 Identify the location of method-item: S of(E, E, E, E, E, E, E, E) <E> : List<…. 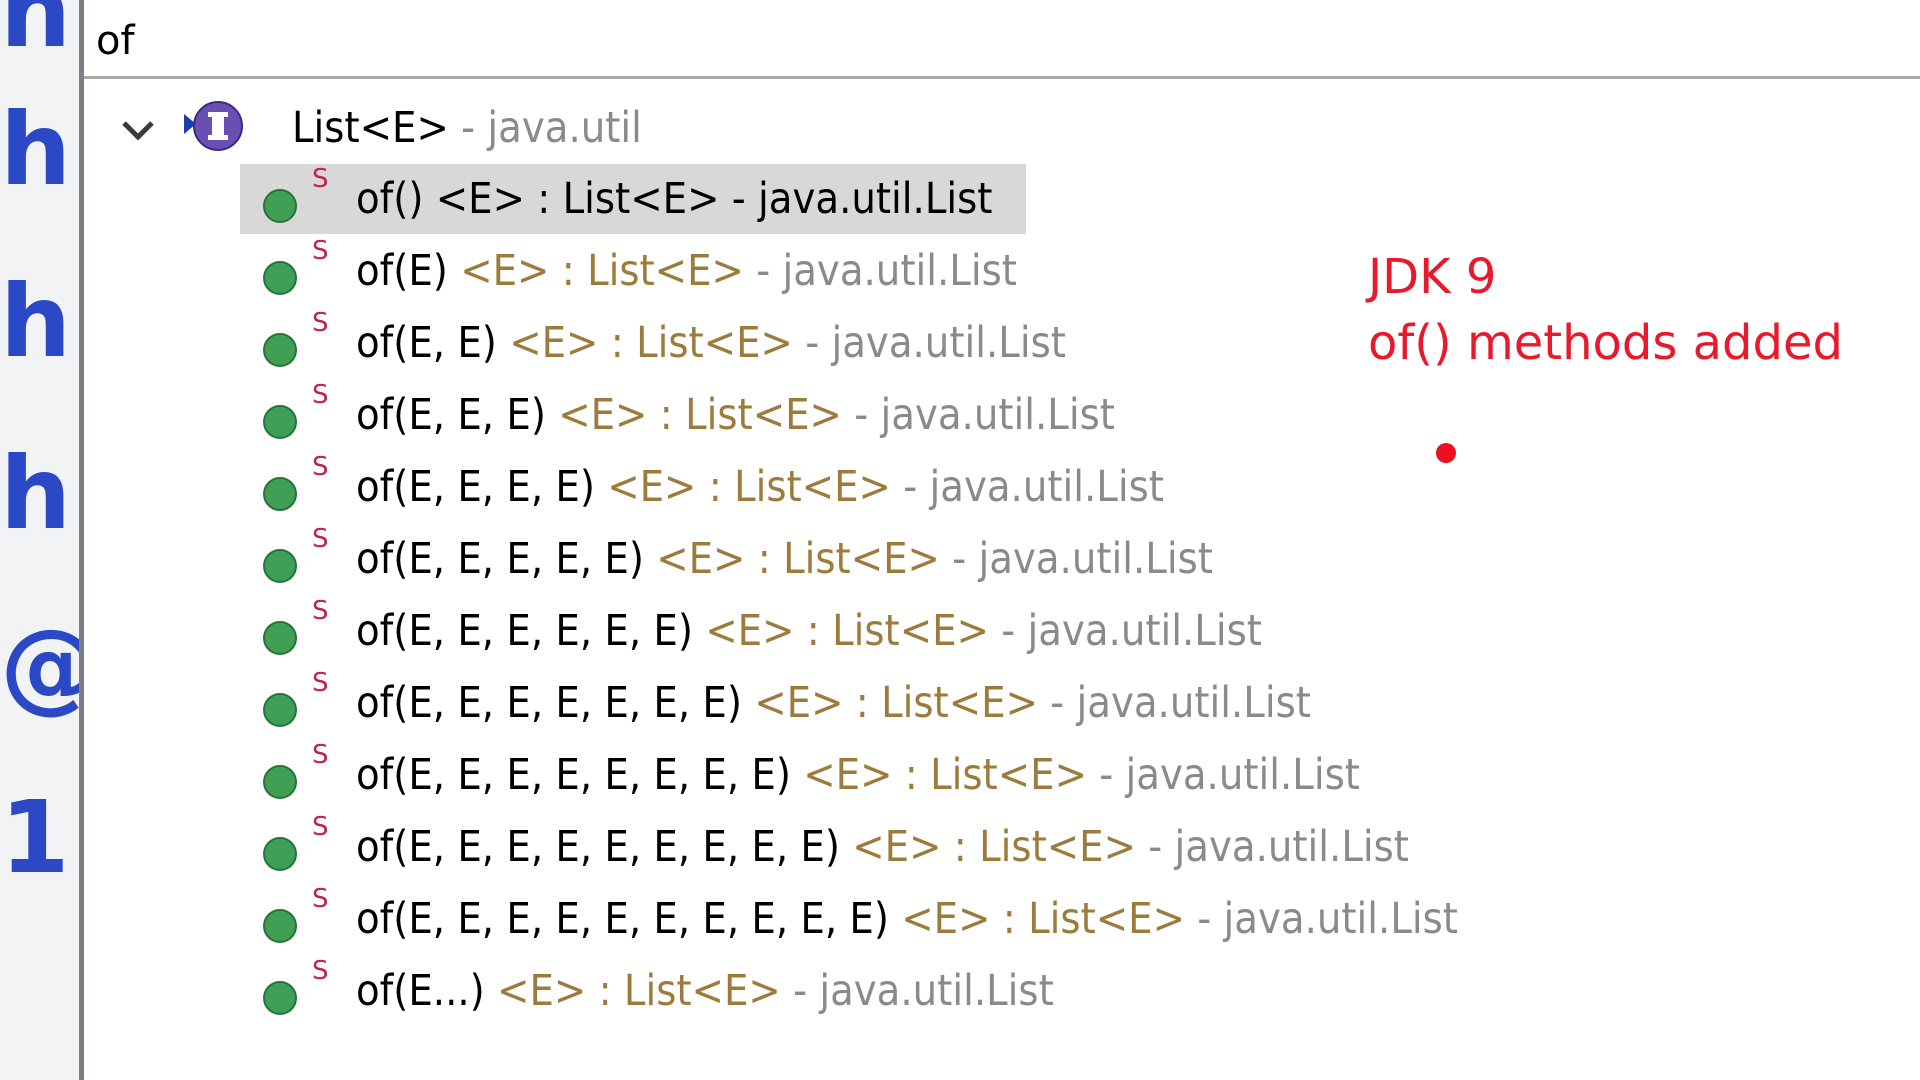
(800, 775).